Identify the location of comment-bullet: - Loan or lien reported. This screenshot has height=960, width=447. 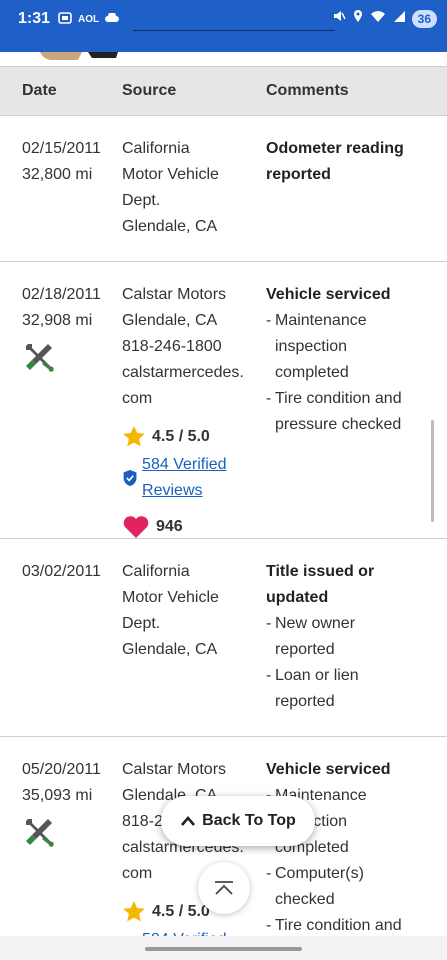
(312, 688).